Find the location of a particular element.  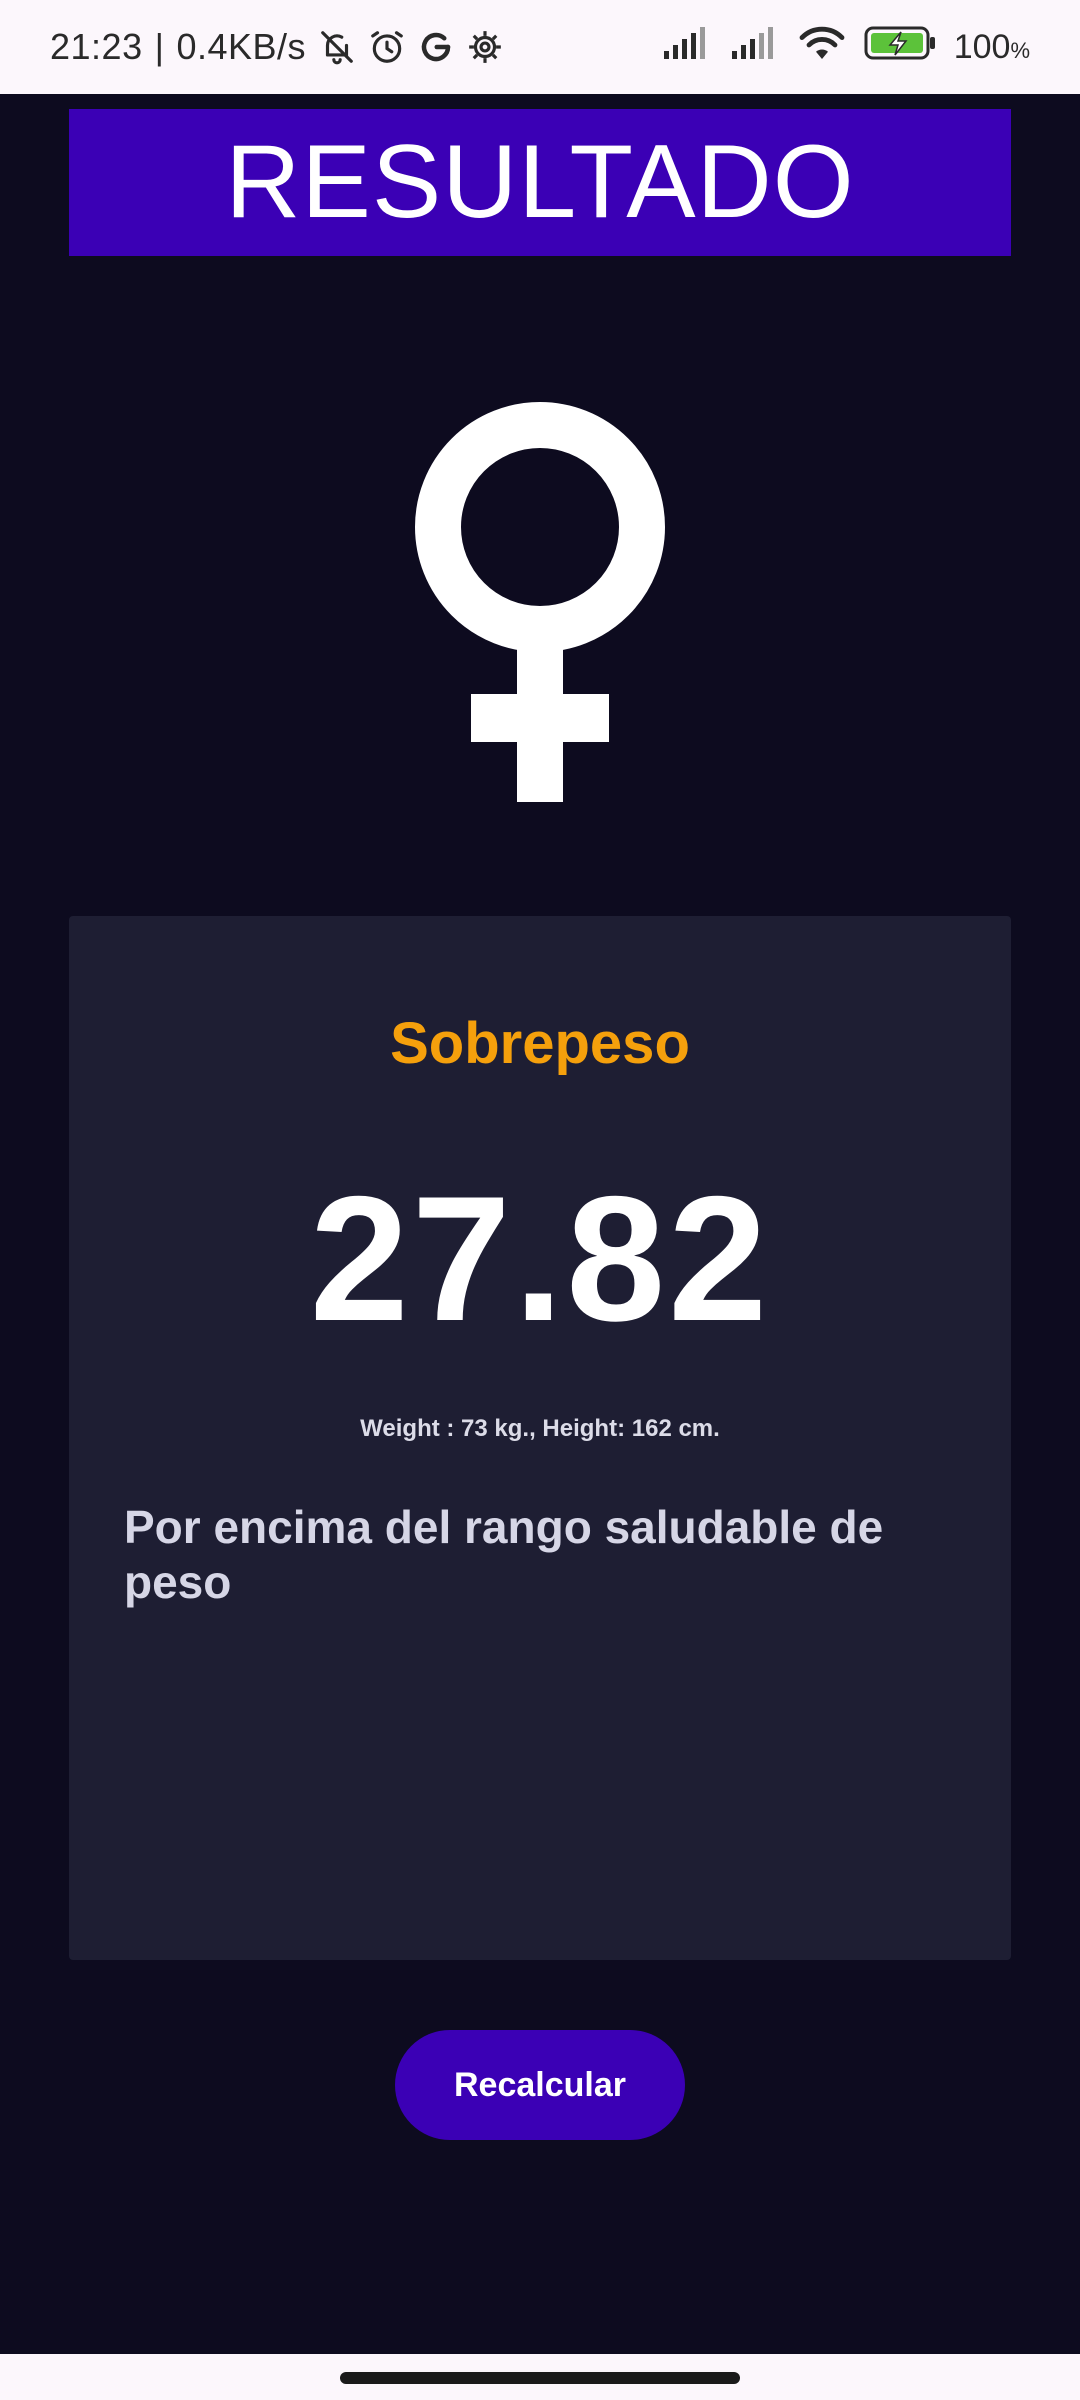

navigation-bar is located at coordinates (540, 2377).